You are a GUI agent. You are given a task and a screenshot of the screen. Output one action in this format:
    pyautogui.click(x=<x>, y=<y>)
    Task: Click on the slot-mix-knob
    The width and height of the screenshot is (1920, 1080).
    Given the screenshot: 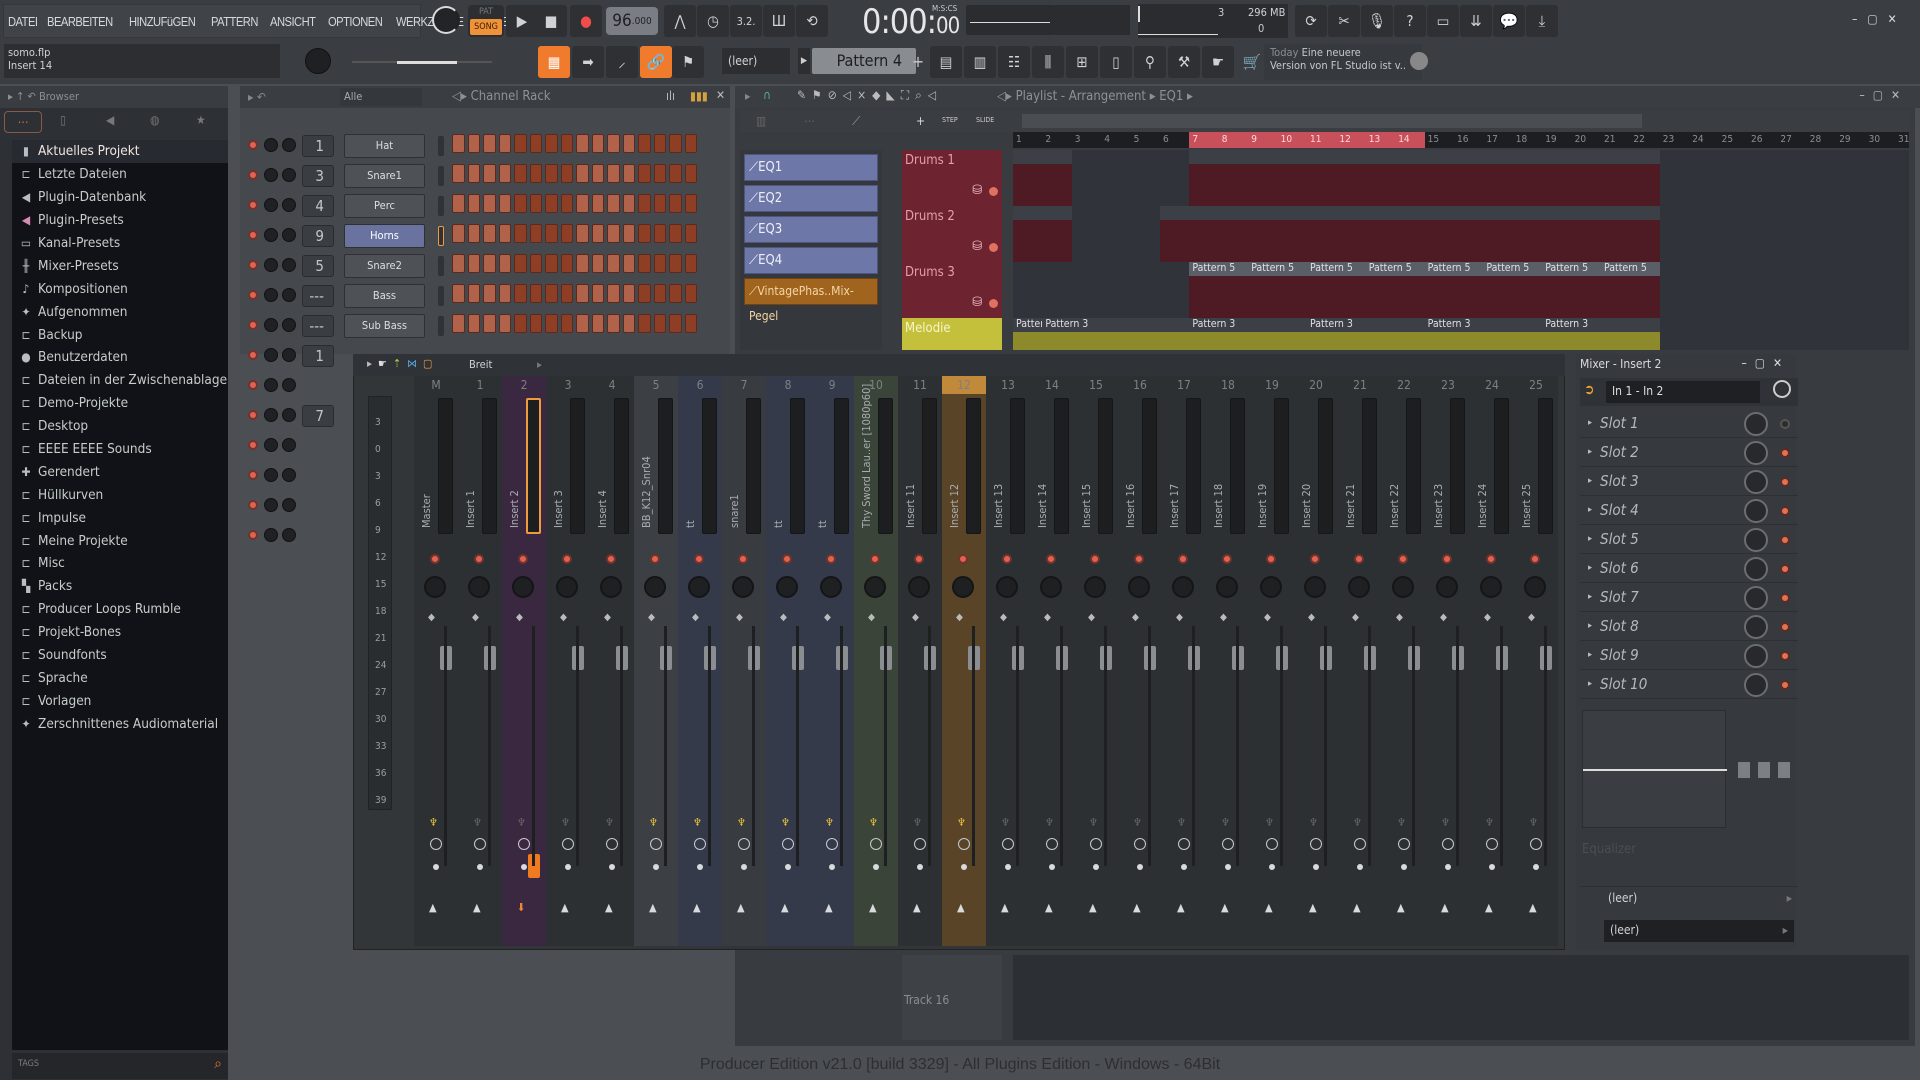 What is the action you would take?
    pyautogui.click(x=1756, y=627)
    